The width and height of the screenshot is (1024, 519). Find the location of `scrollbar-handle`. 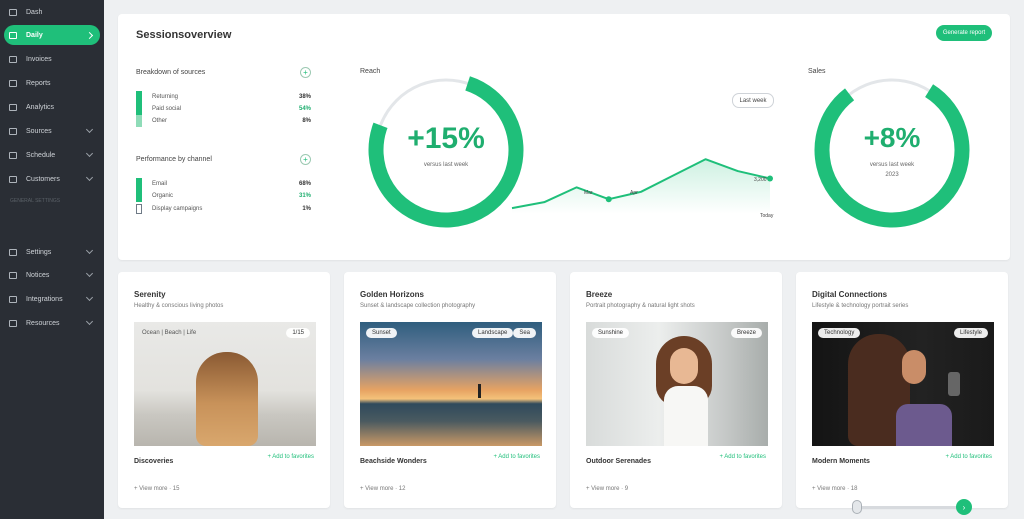

scrollbar-handle is located at coordinates (857, 507).